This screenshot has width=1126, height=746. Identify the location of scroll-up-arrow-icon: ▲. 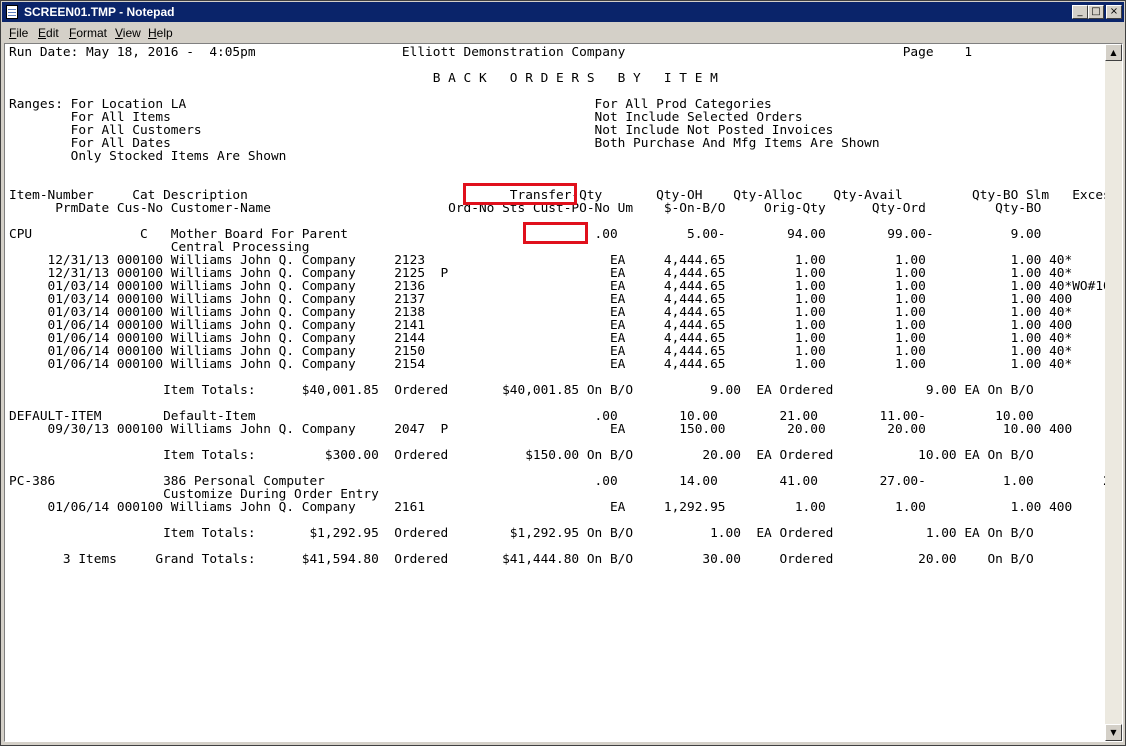
(1113, 52).